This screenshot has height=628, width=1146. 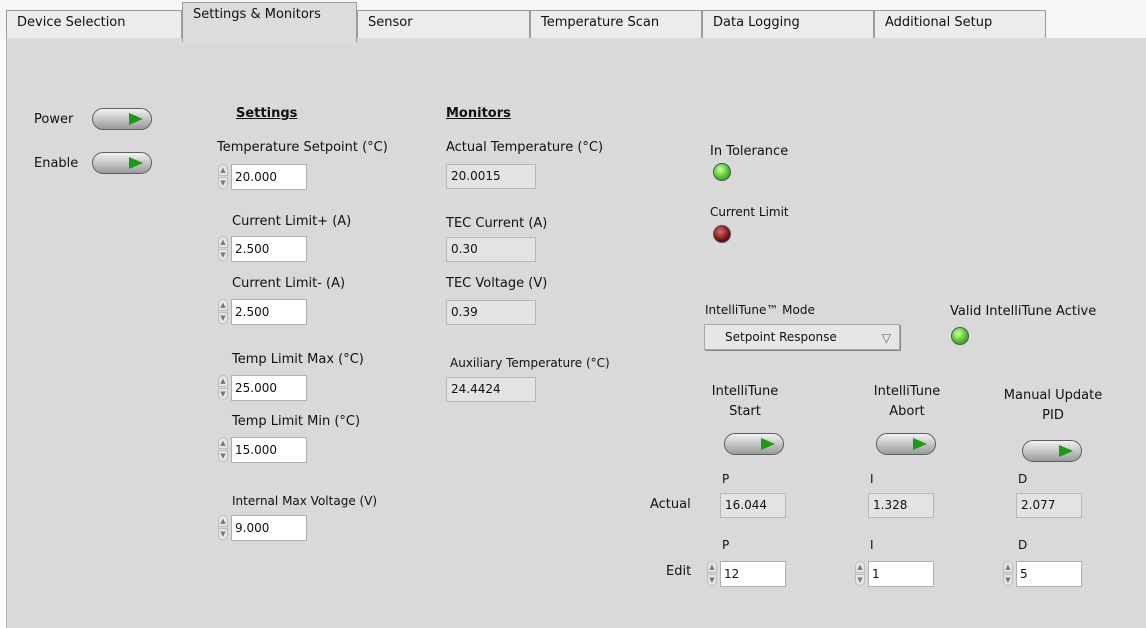 I want to click on tec-current-indicator: 0.30, so click(x=491, y=249).